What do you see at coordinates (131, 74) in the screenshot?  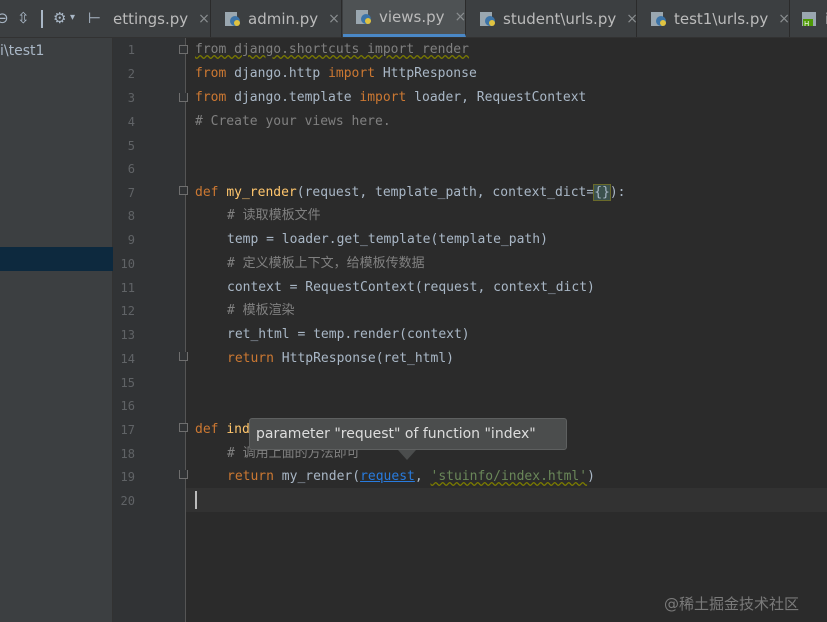 I see `line-number: 2` at bounding box center [131, 74].